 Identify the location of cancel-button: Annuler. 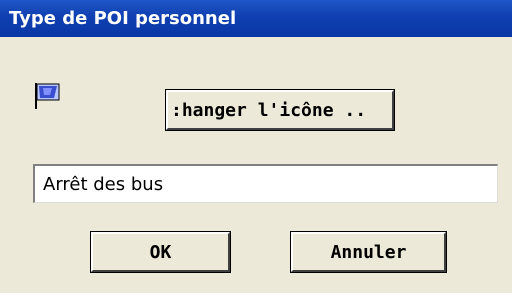
(368, 252).